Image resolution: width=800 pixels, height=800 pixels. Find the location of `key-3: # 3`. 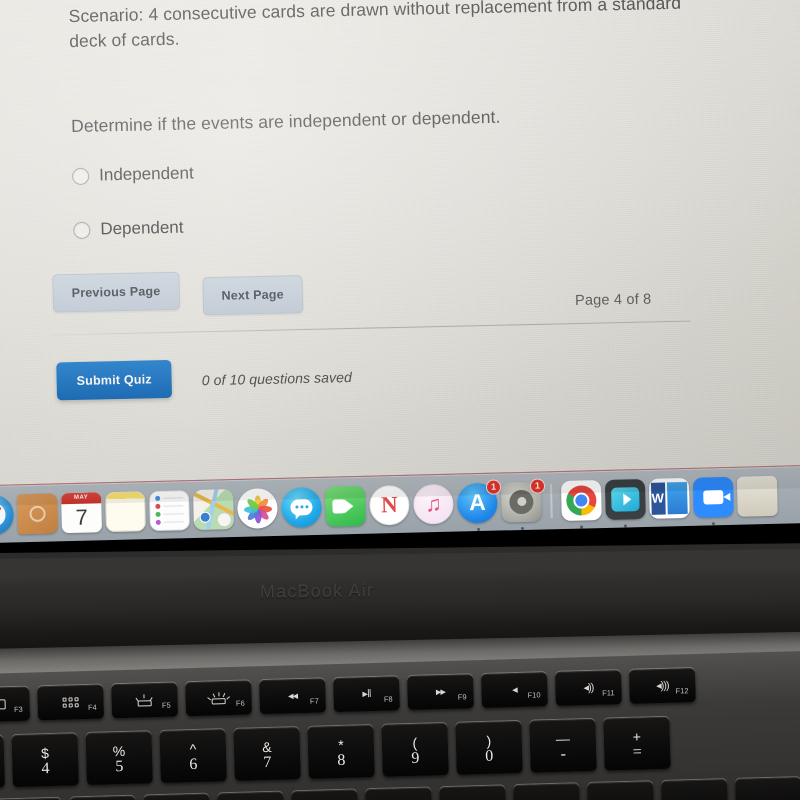

key-3: # 3 is located at coordinates (2, 762).